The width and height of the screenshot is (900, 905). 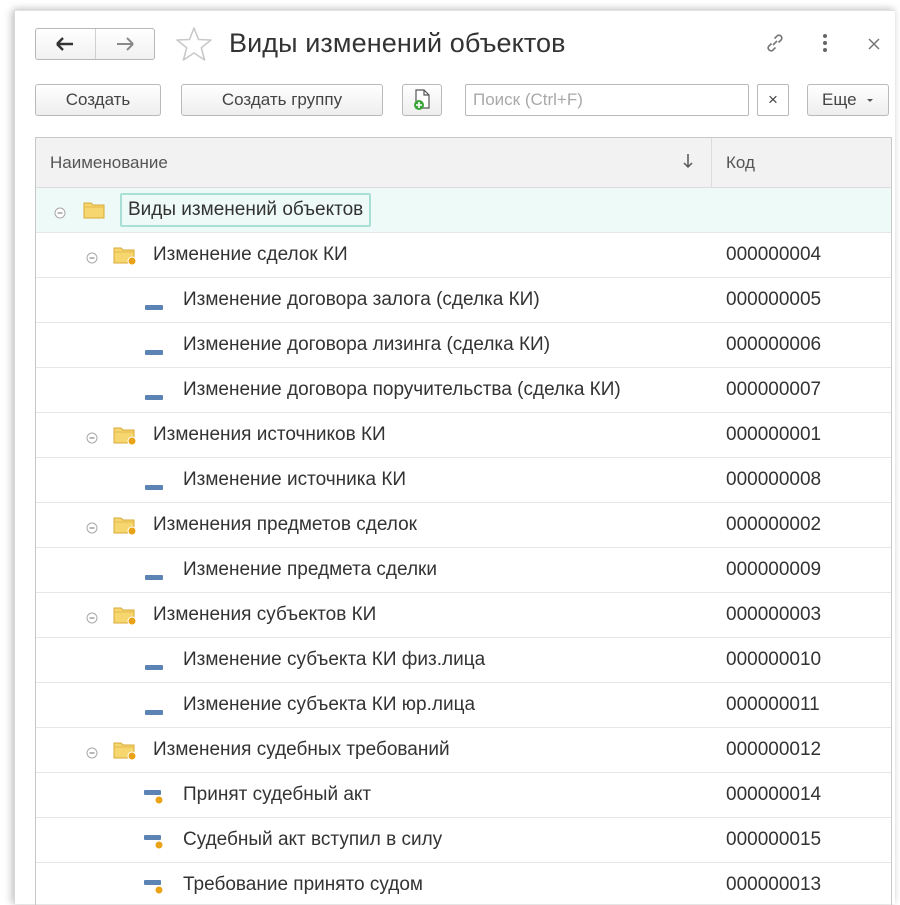 I want to click on table-header: Наименование Код, so click(x=463, y=163).